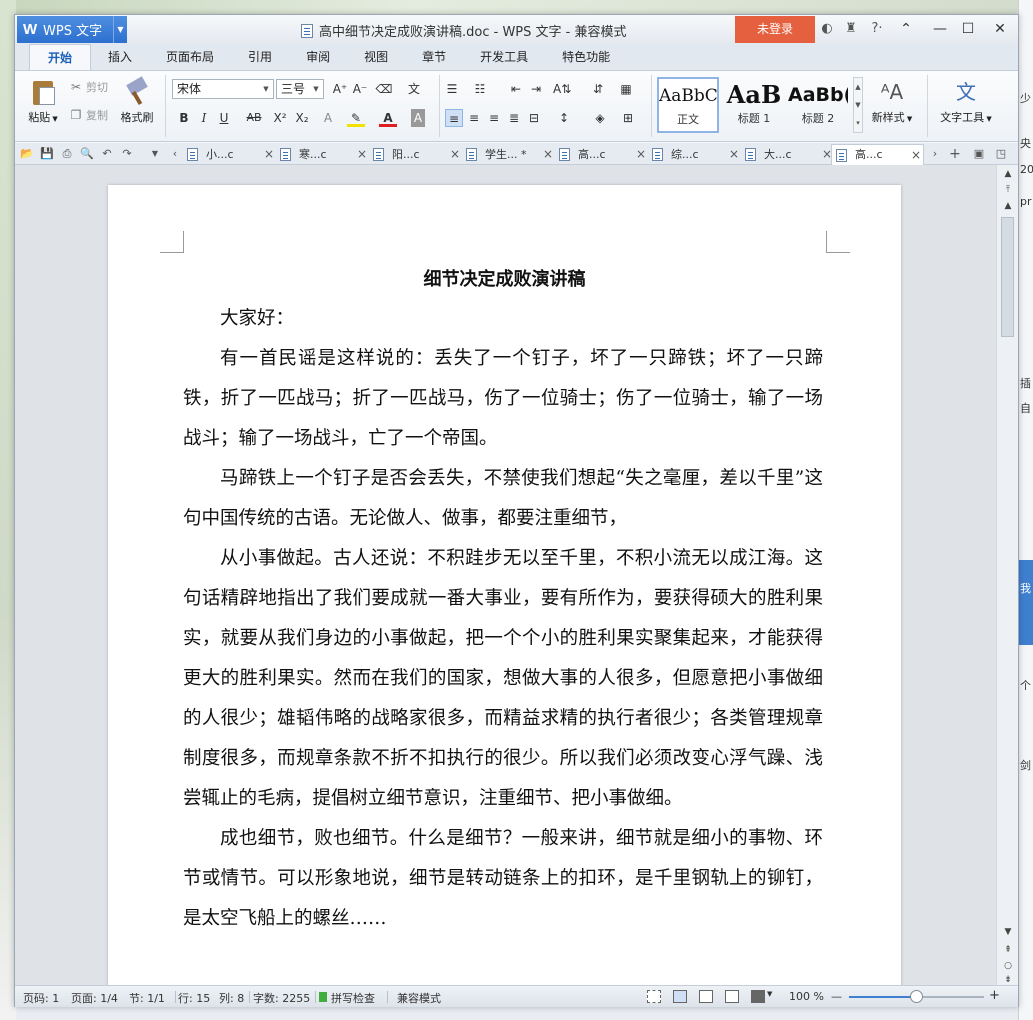 This screenshot has height=1020, width=1033. I want to click on tab-review: 审阅, so click(318, 57).